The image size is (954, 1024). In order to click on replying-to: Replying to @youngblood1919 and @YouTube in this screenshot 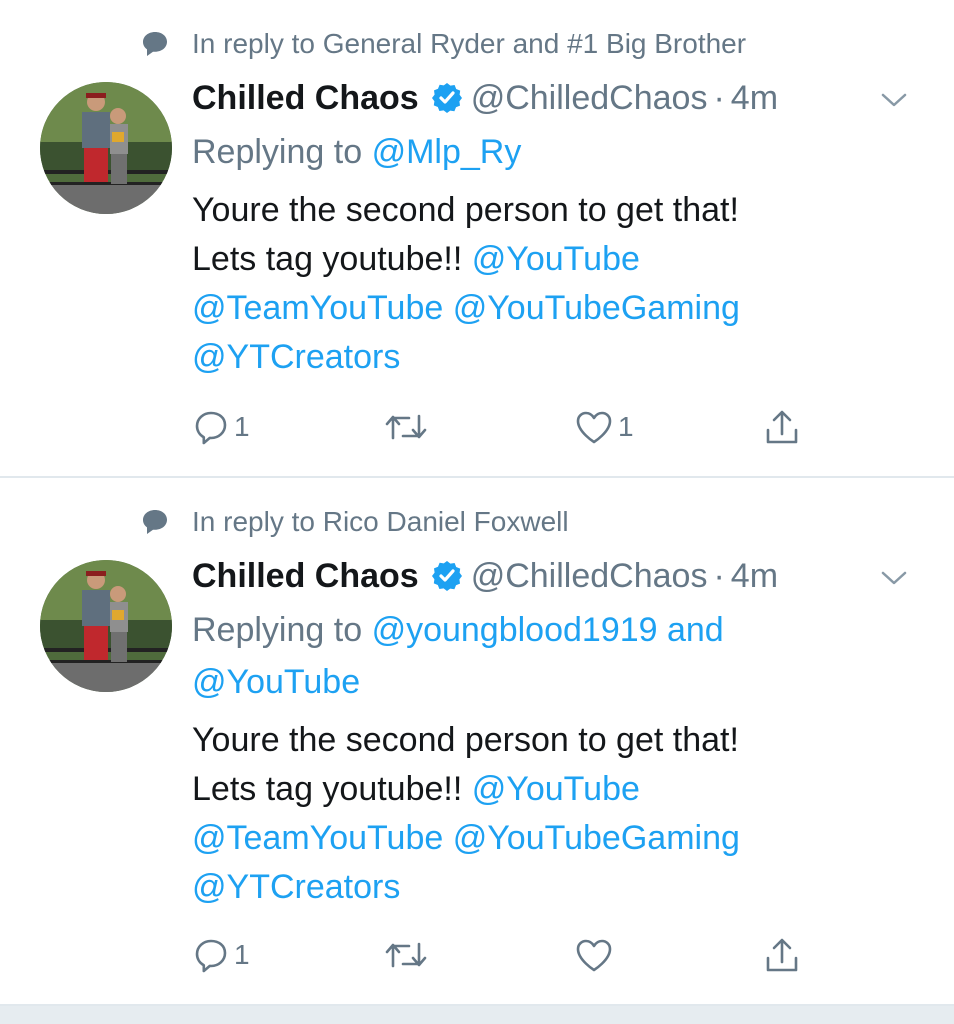, I will do `click(553, 656)`.